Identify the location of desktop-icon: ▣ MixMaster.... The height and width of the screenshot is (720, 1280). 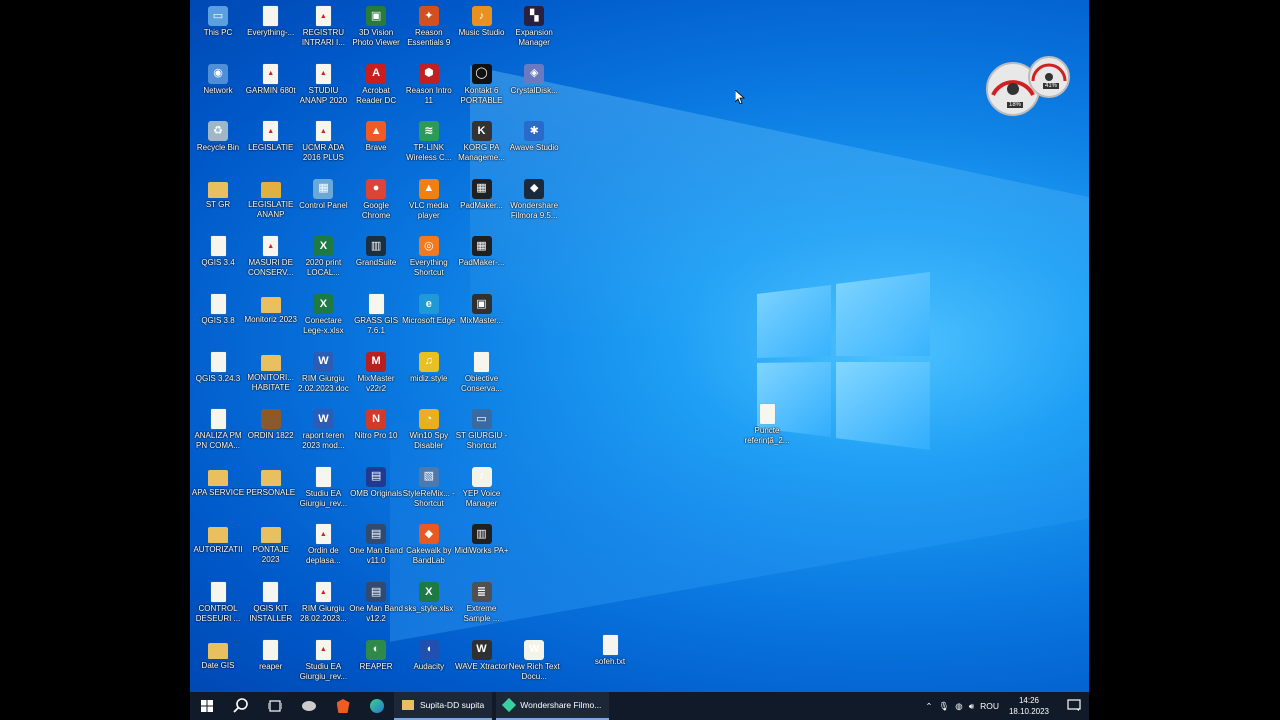
(482, 317).